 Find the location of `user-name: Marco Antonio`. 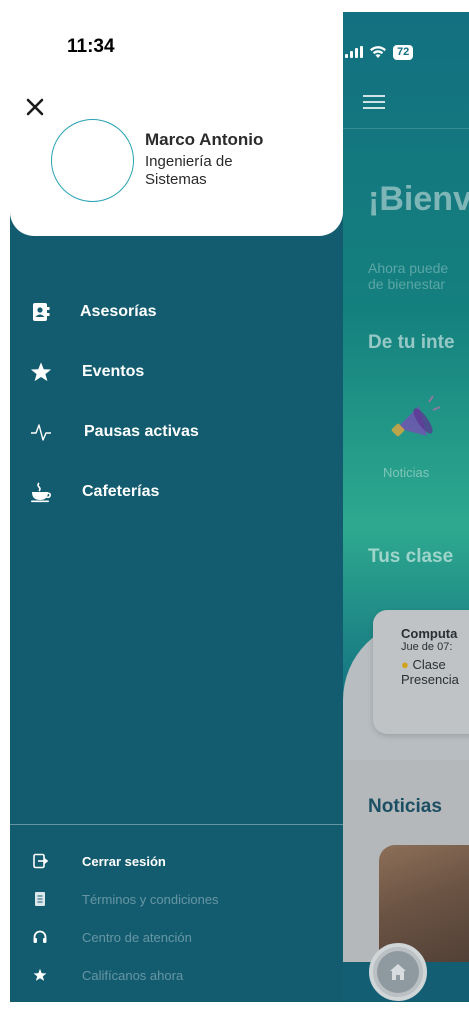

user-name: Marco Antonio is located at coordinates (204, 139).